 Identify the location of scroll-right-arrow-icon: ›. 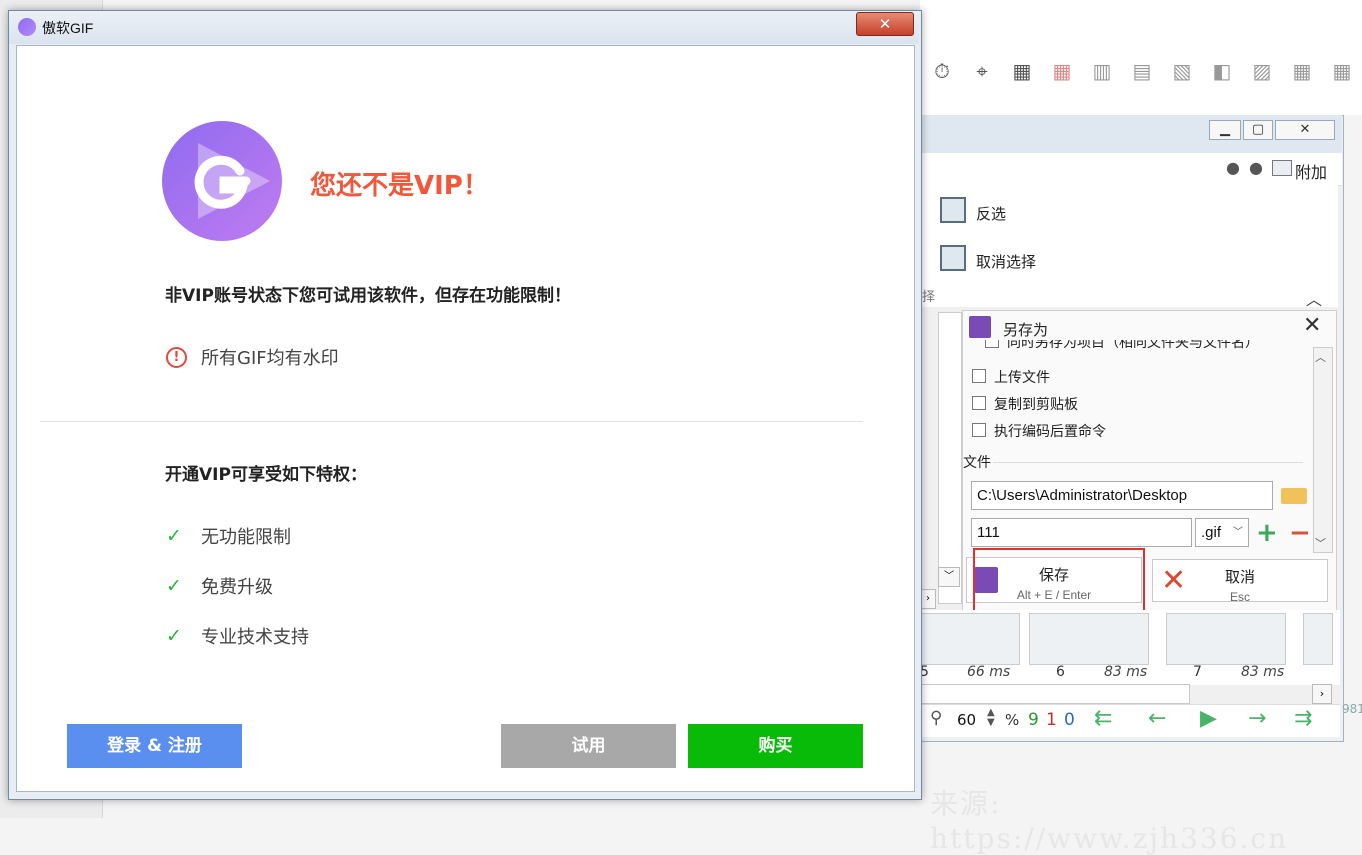
(1322, 694).